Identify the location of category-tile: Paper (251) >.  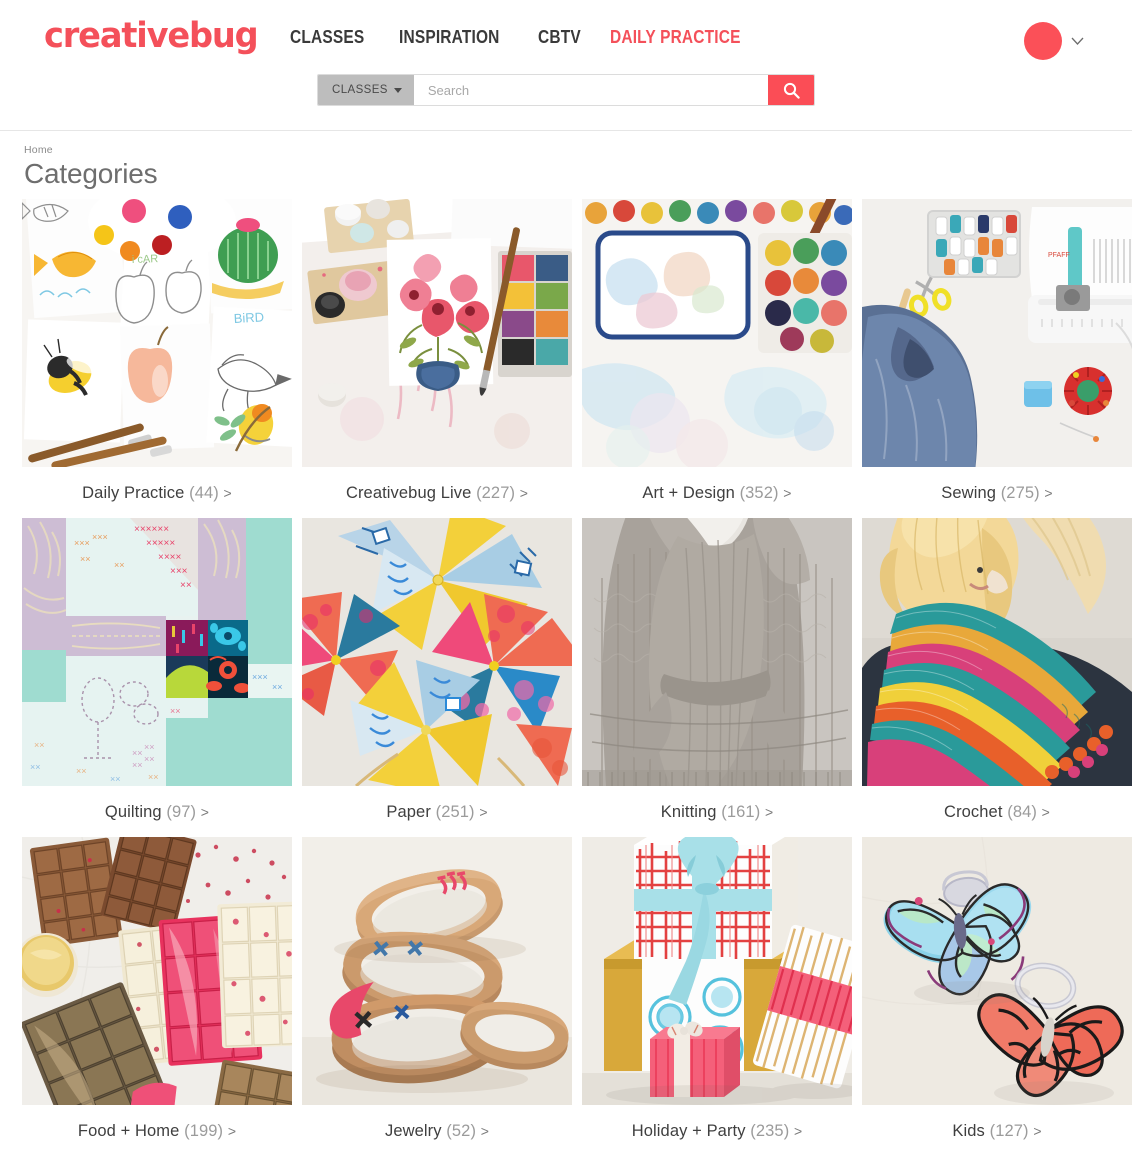
(437, 677).